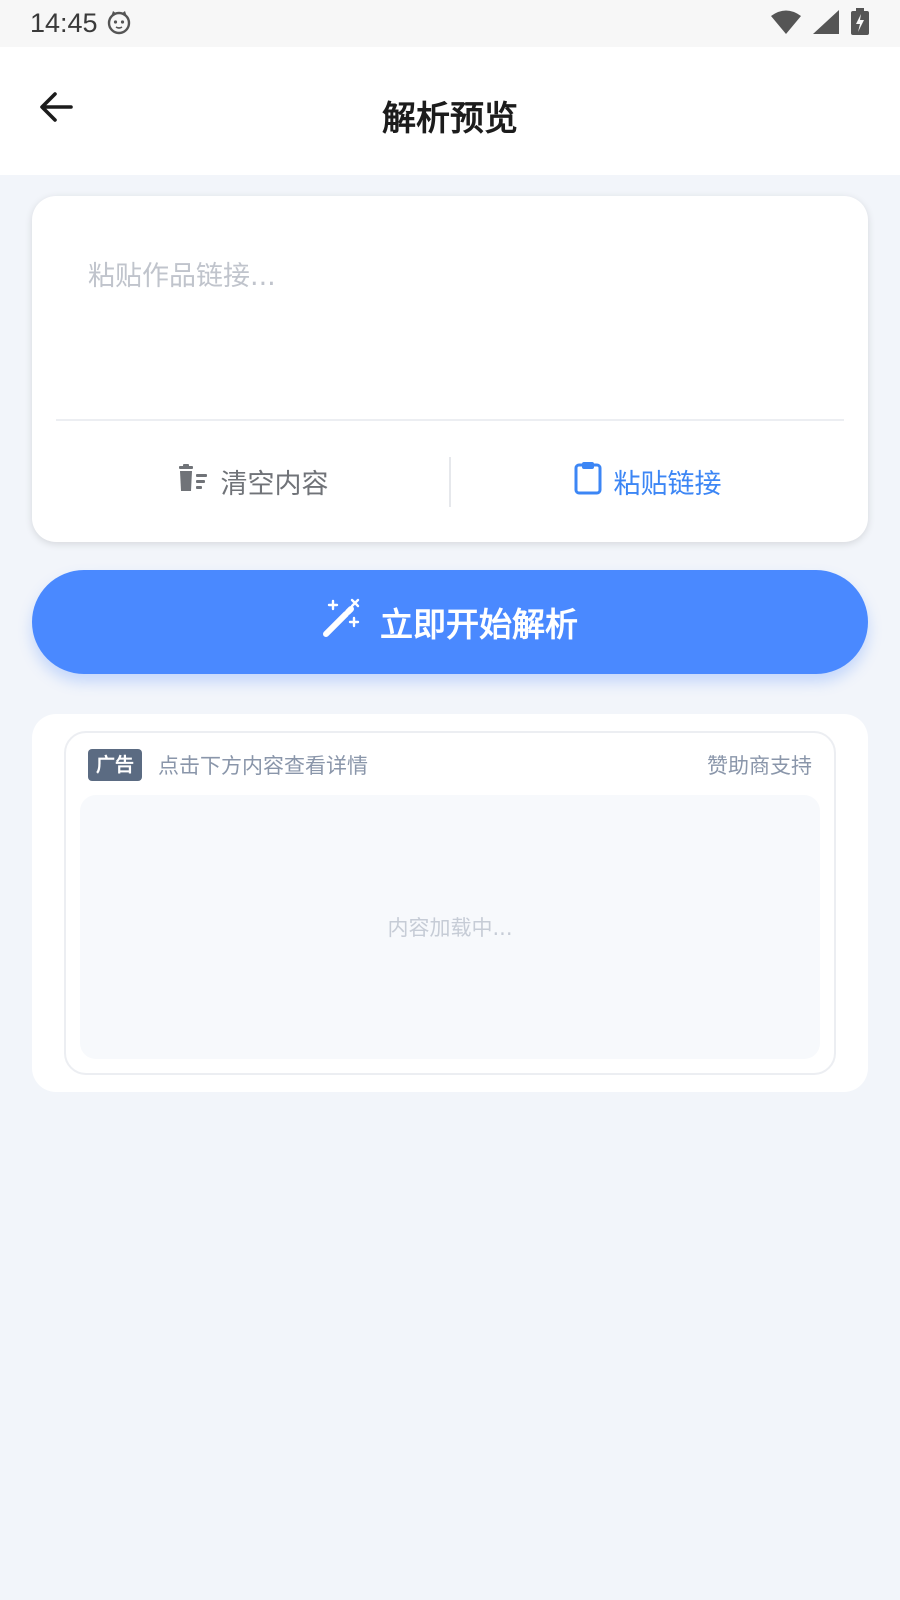 The height and width of the screenshot is (1600, 900). What do you see at coordinates (64, 23) in the screenshot?
I see `status-time: 14:45` at bounding box center [64, 23].